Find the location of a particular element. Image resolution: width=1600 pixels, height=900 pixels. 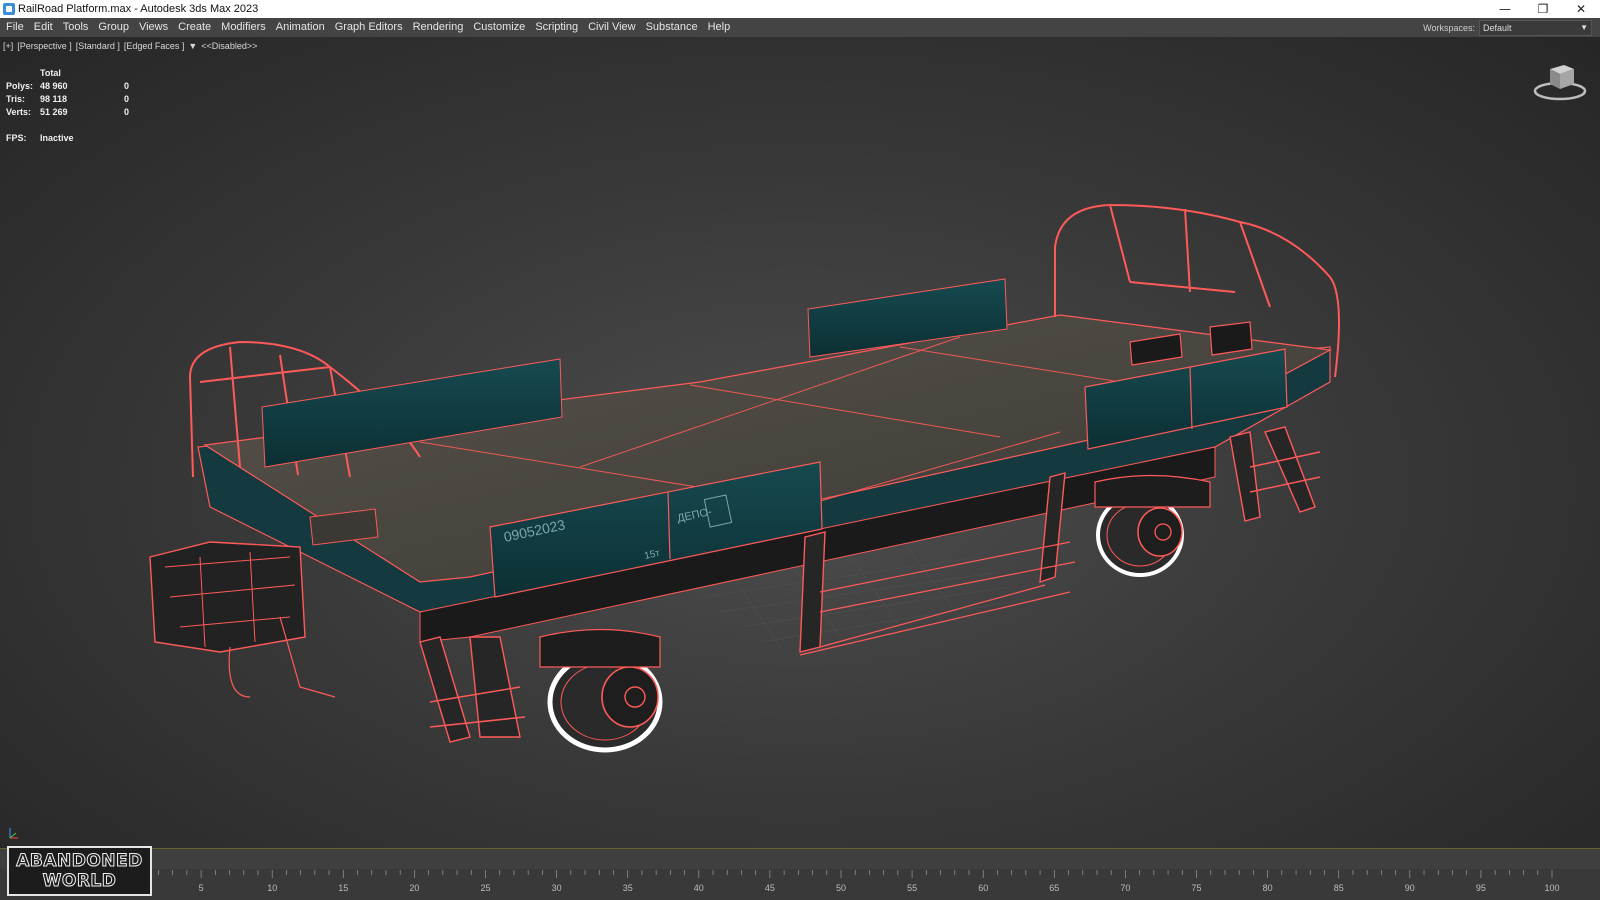

menu-modifiers: Modifiers is located at coordinates (243, 27).